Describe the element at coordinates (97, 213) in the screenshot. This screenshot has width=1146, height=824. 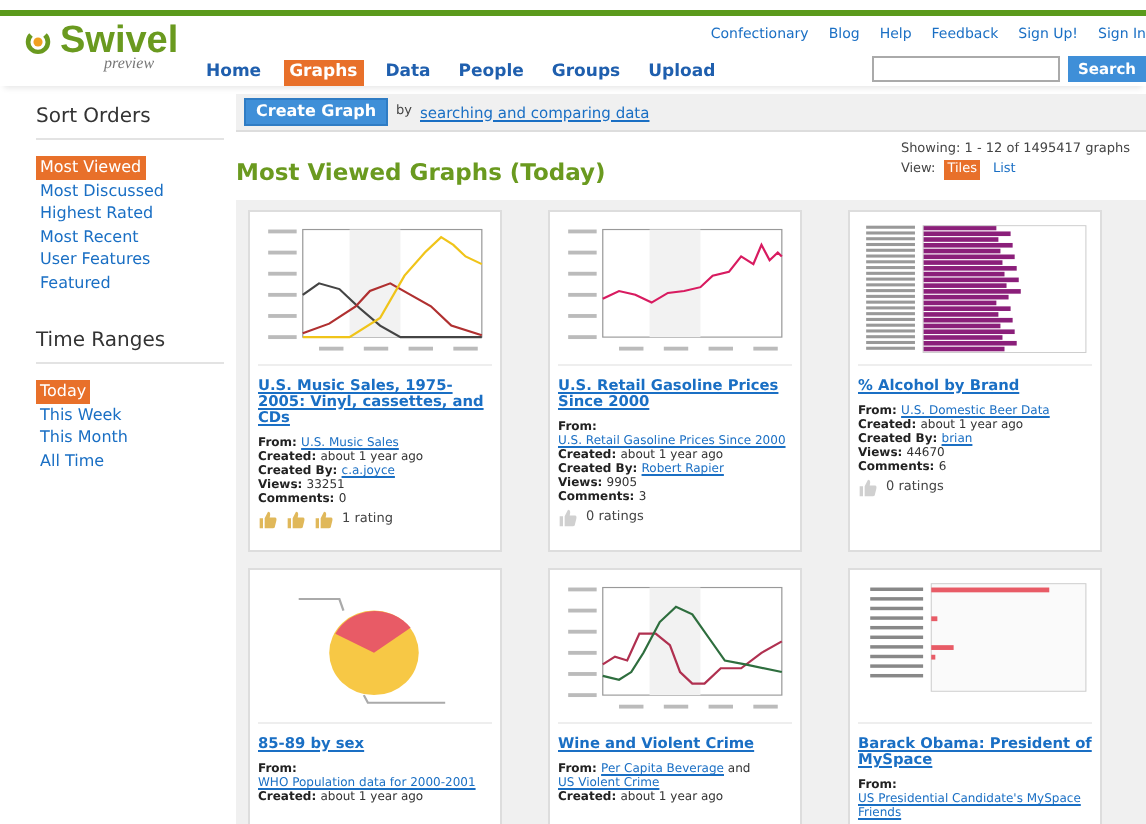
I see `sidebar-link: Highest Rated` at that location.